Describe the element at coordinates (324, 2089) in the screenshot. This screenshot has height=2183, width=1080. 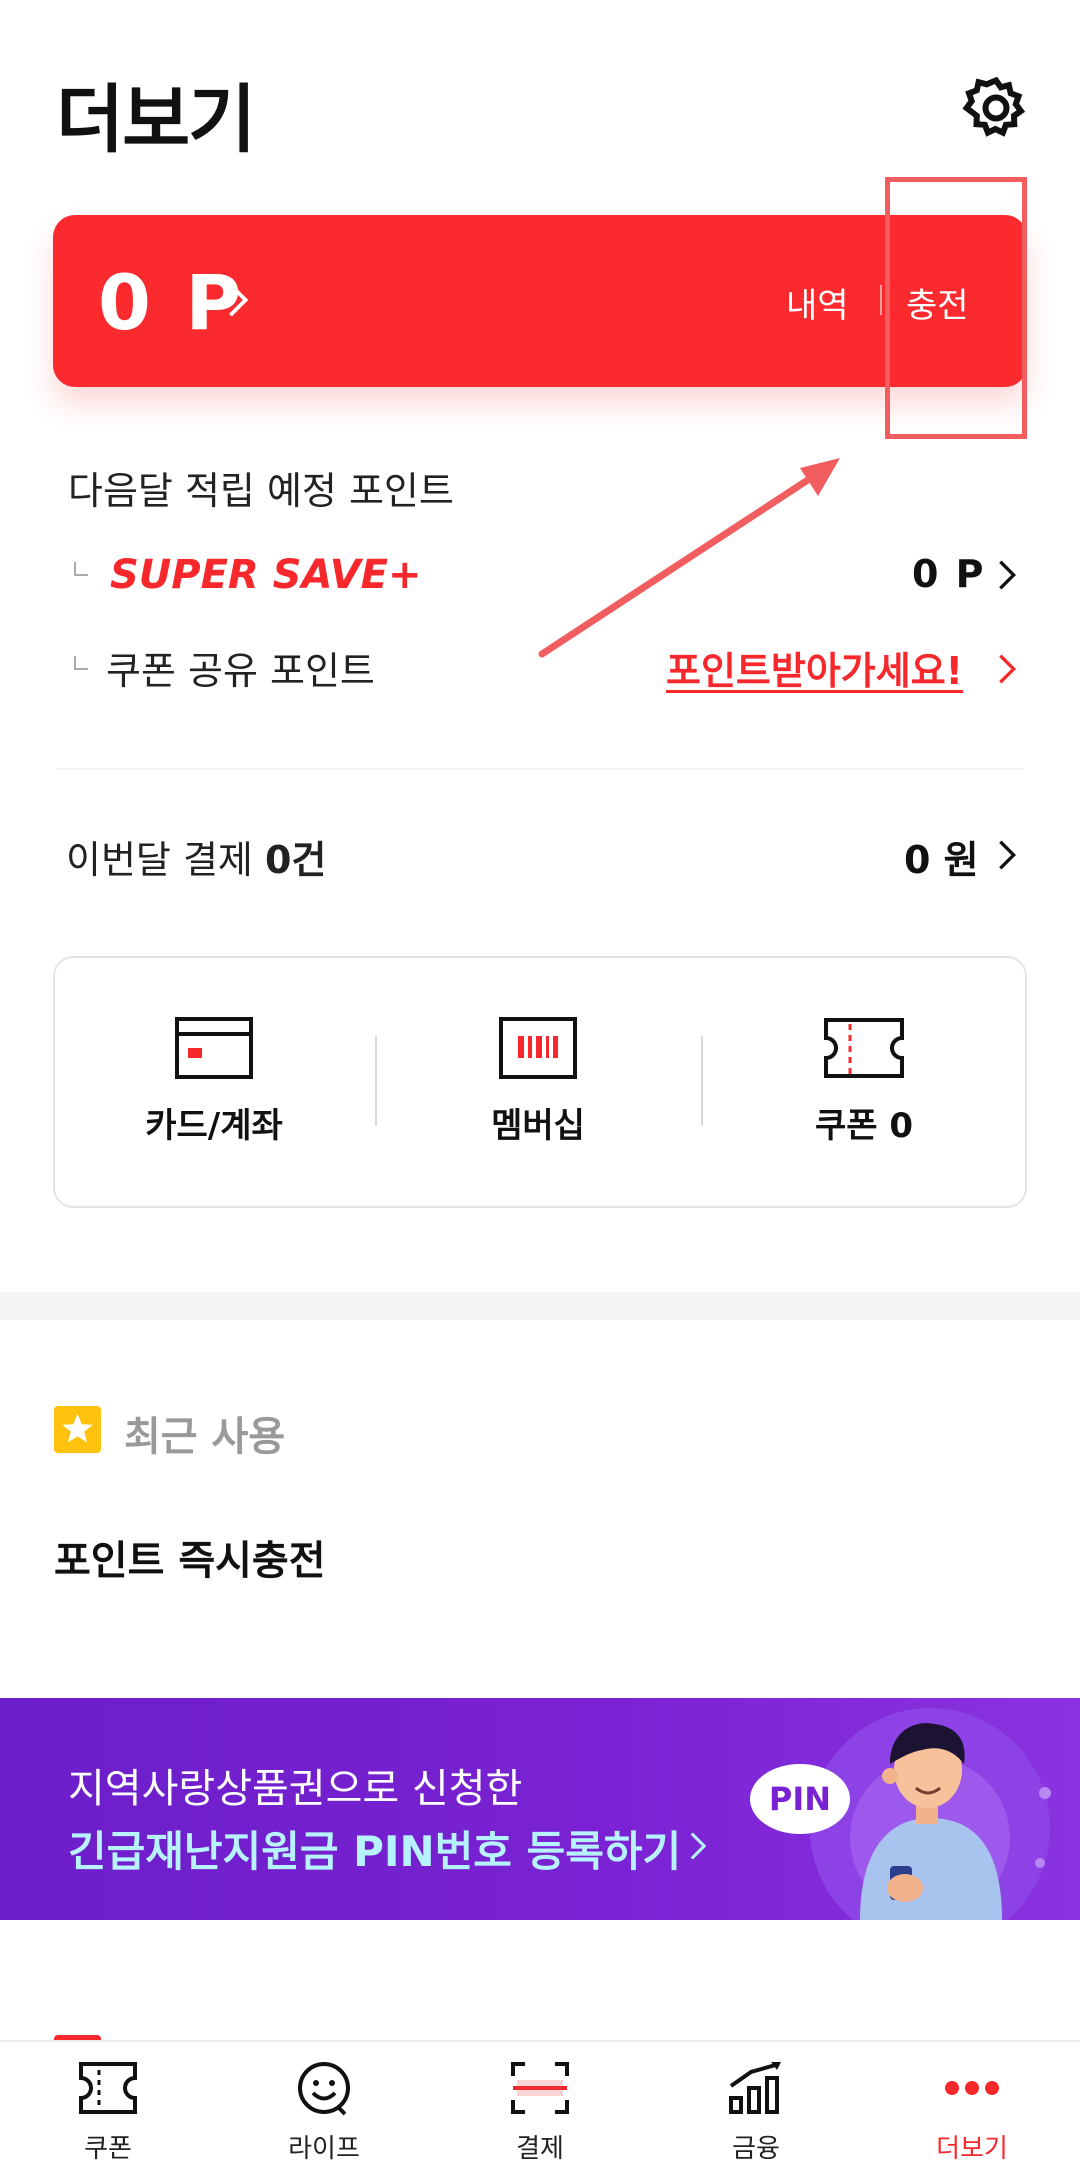
I see `smile-icon` at that location.